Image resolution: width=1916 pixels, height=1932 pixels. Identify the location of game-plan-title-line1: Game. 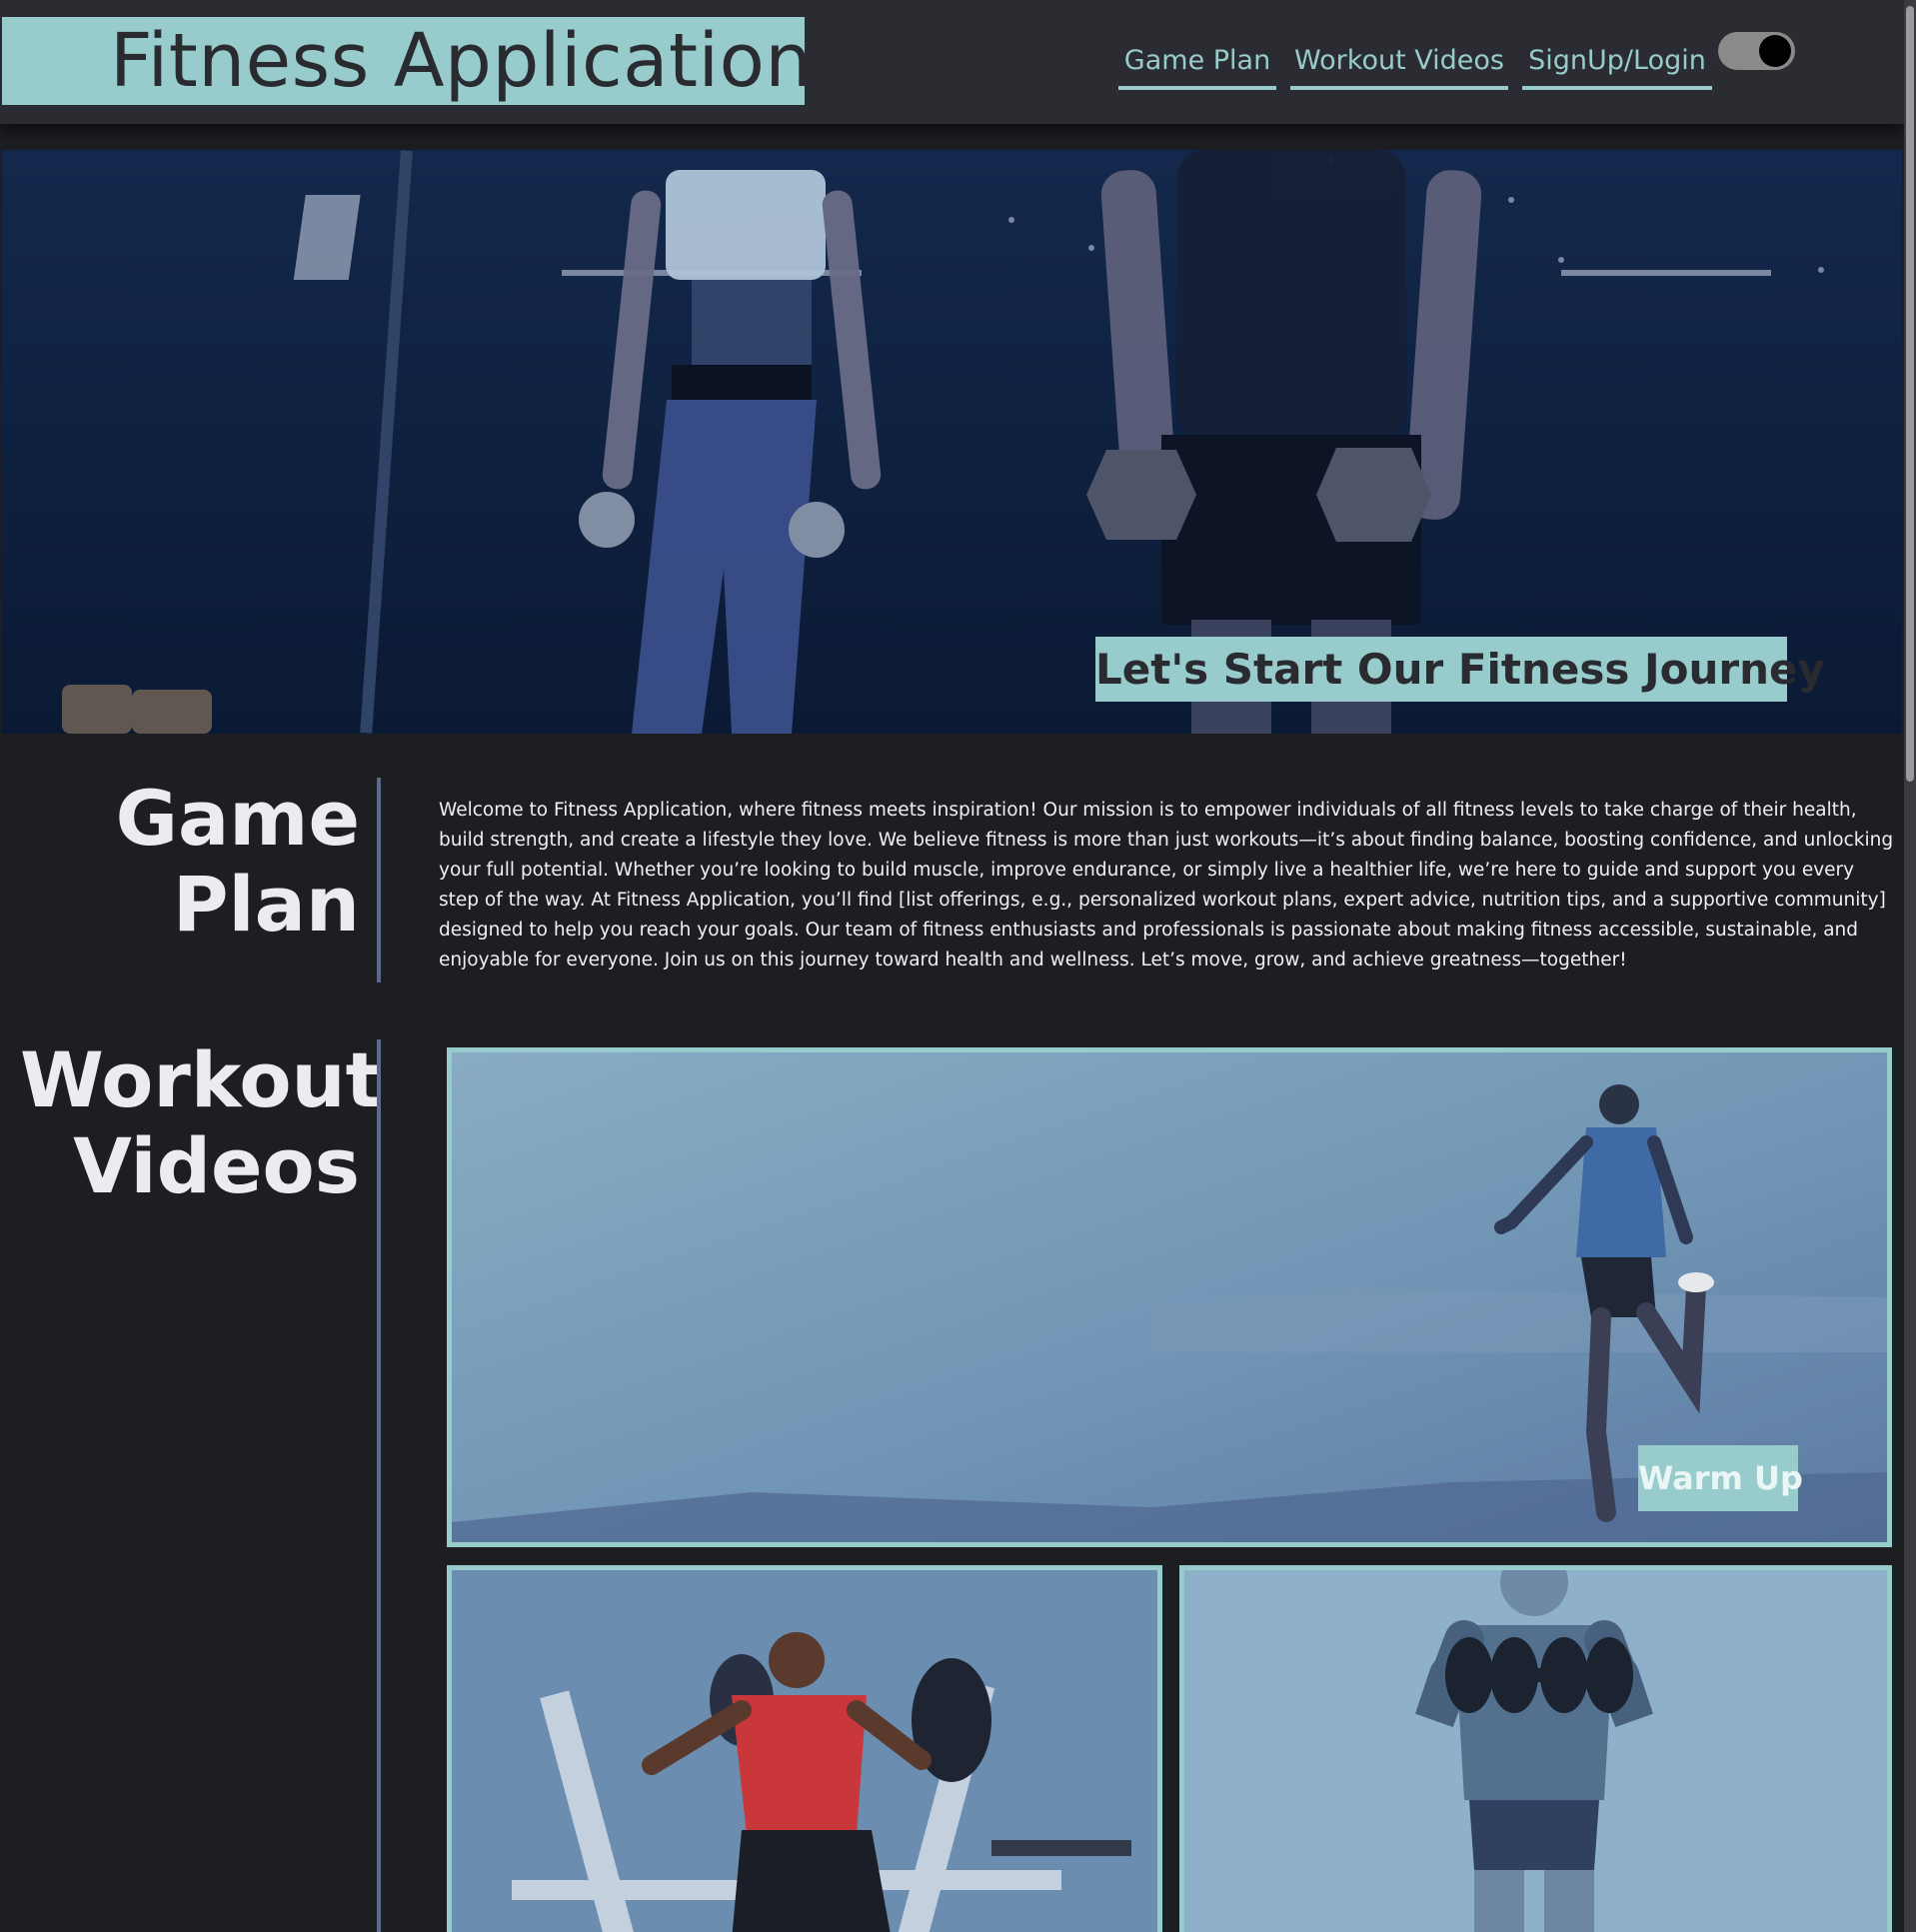
(237, 818).